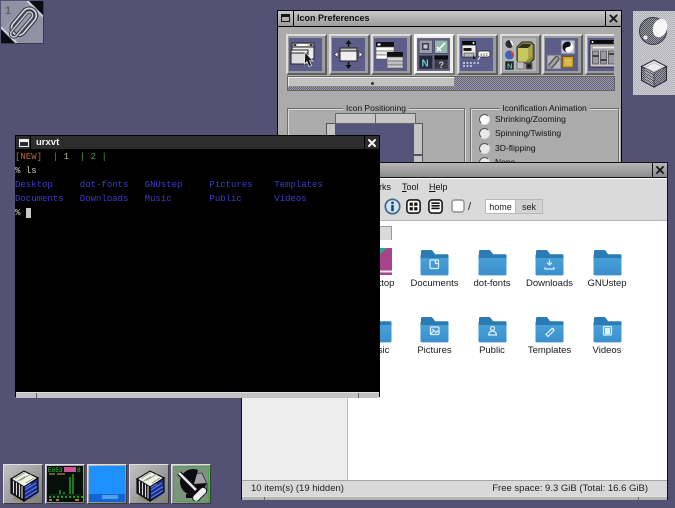  Describe the element at coordinates (79, 470) in the screenshot. I see `svg-text: 8` at that location.